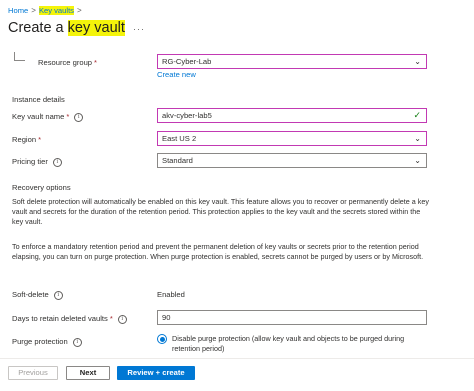 The width and height of the screenshot is (474, 391). I want to click on breadcrumb-home-link: Home, so click(18, 10).